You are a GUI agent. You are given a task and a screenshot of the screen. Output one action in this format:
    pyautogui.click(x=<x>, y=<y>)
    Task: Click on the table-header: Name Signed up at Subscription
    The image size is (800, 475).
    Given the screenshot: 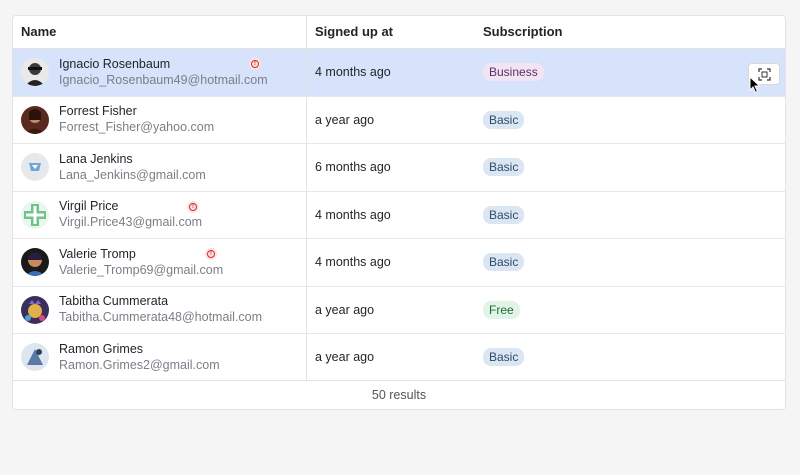 What is the action you would take?
    pyautogui.click(x=399, y=32)
    